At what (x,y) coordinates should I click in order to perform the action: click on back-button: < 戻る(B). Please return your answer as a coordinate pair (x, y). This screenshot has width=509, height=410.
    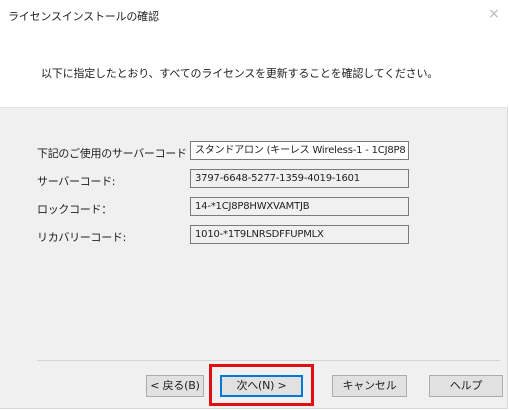
    Looking at the image, I should click on (175, 386).